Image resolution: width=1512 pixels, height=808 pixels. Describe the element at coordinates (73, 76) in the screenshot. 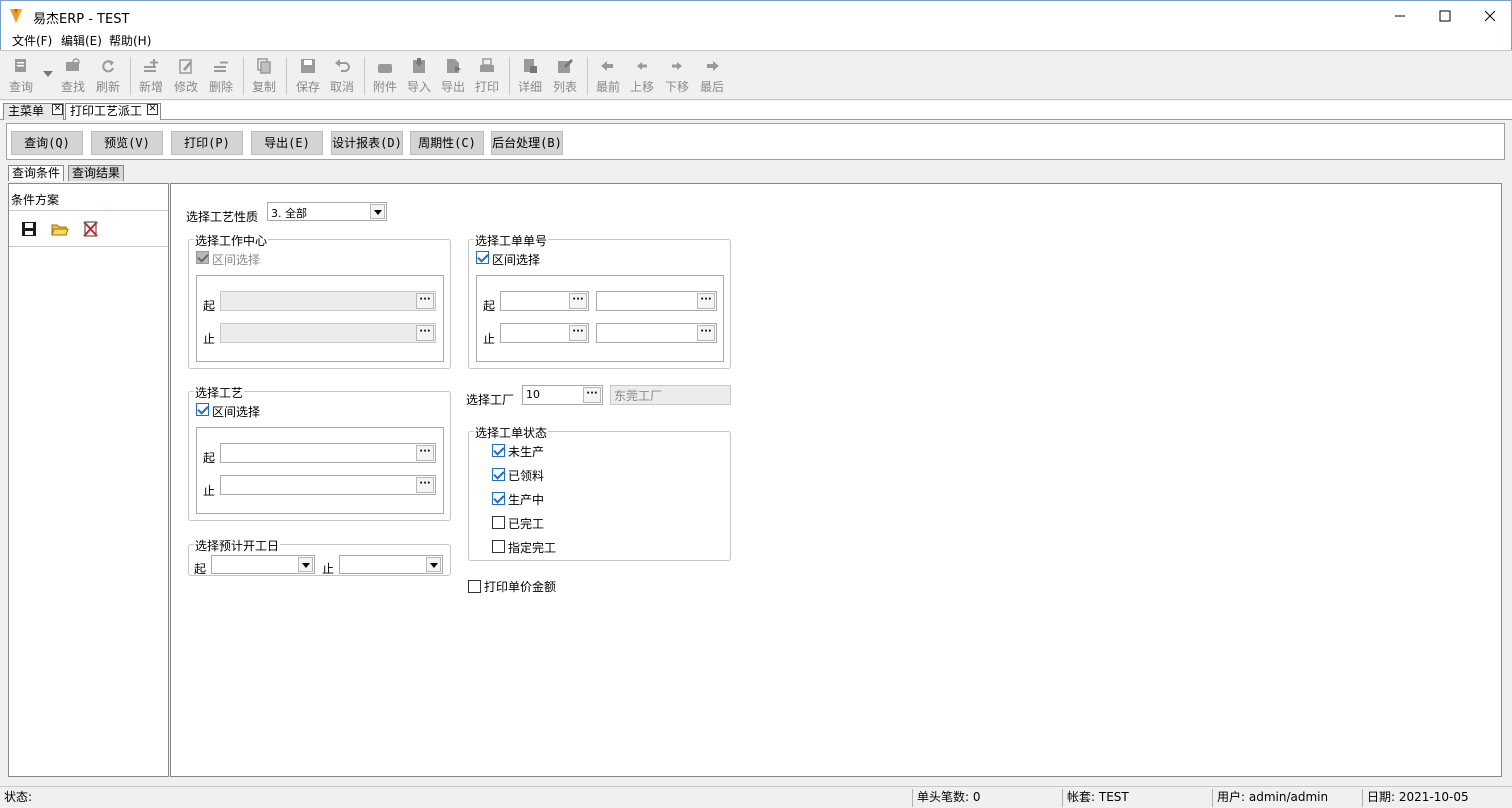

I see `toolbar-find-button: 查找` at that location.